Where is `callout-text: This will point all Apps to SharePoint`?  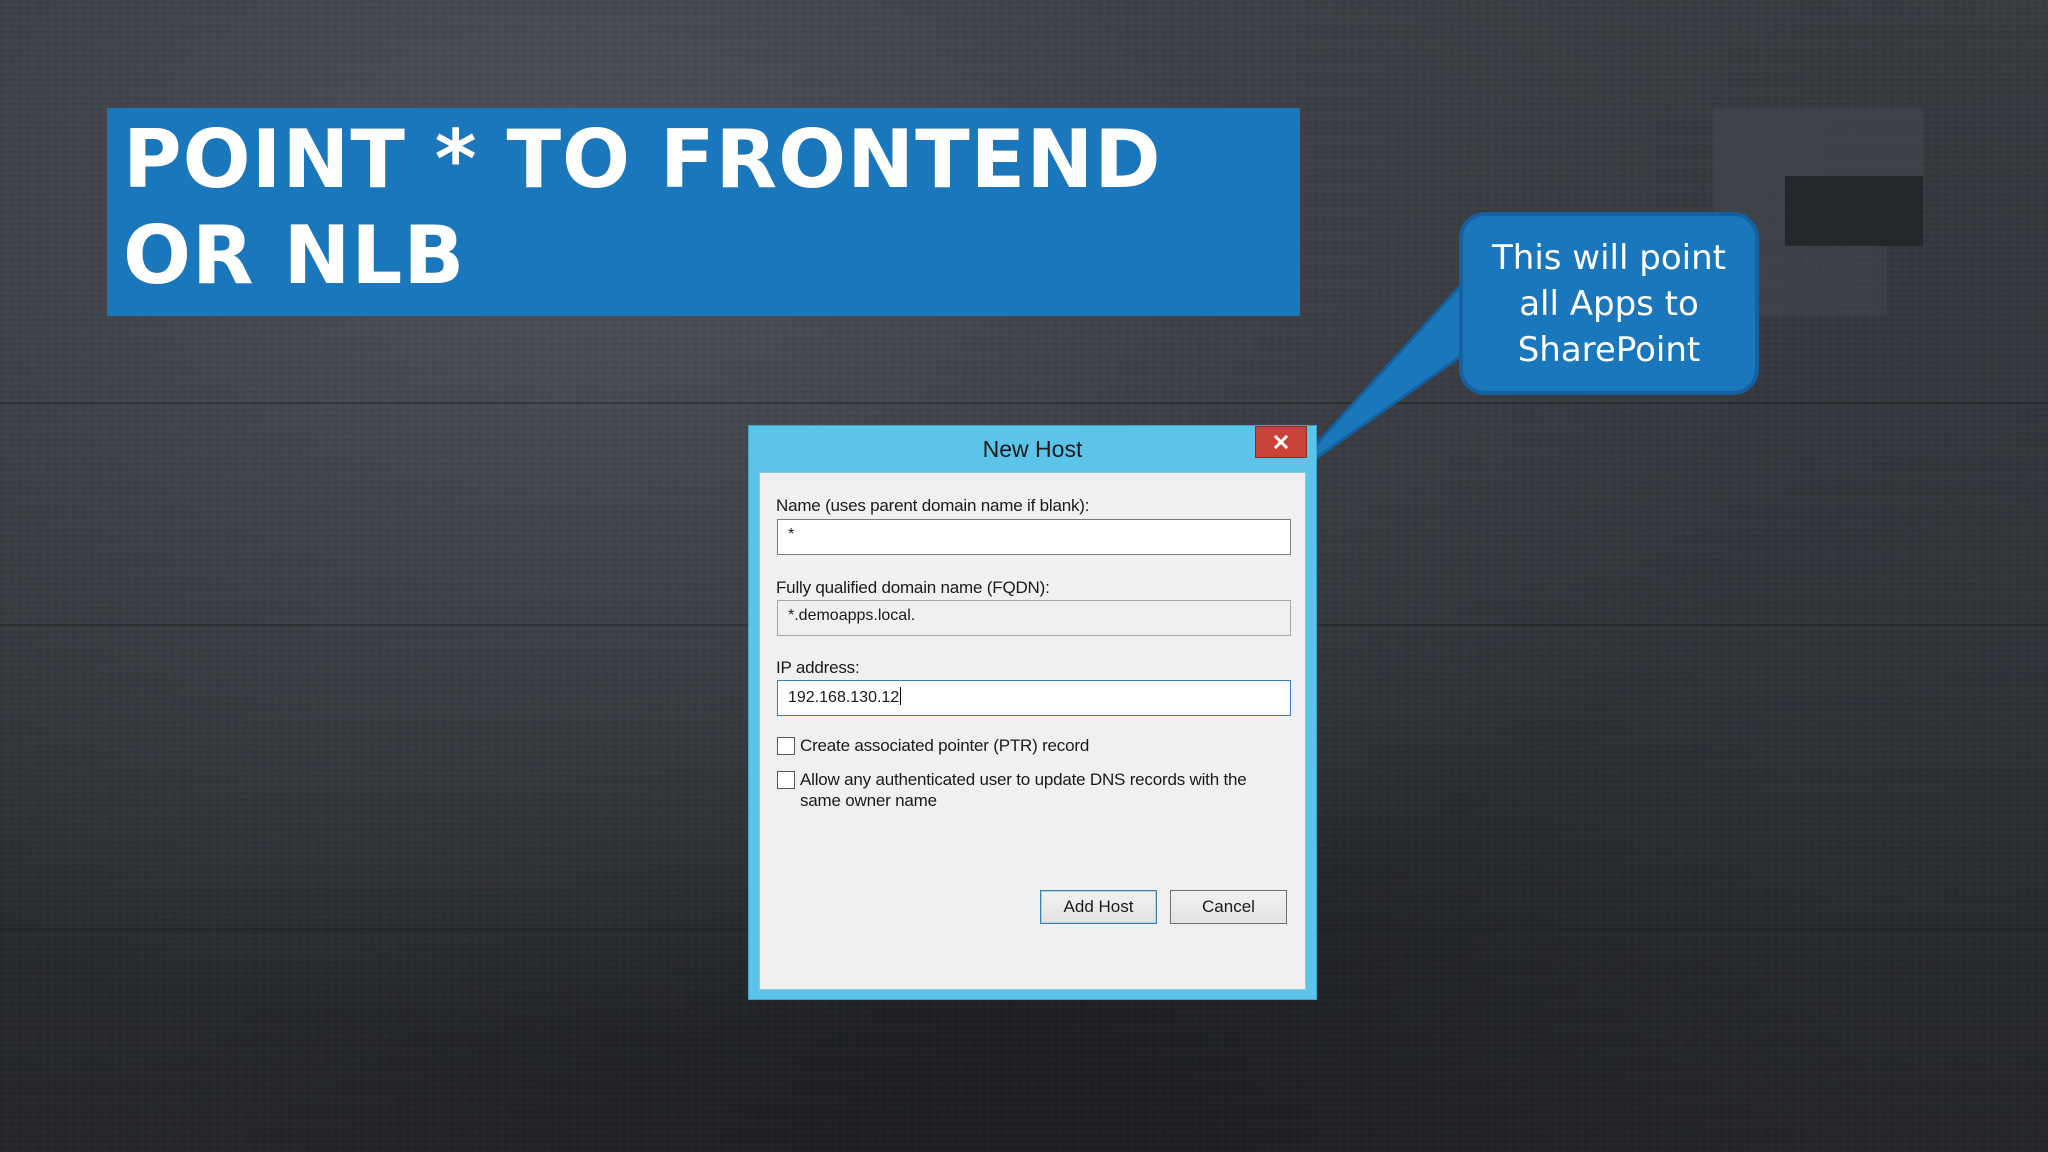
callout-text: This will point all Apps to SharePoint is located at coordinates (1609, 303).